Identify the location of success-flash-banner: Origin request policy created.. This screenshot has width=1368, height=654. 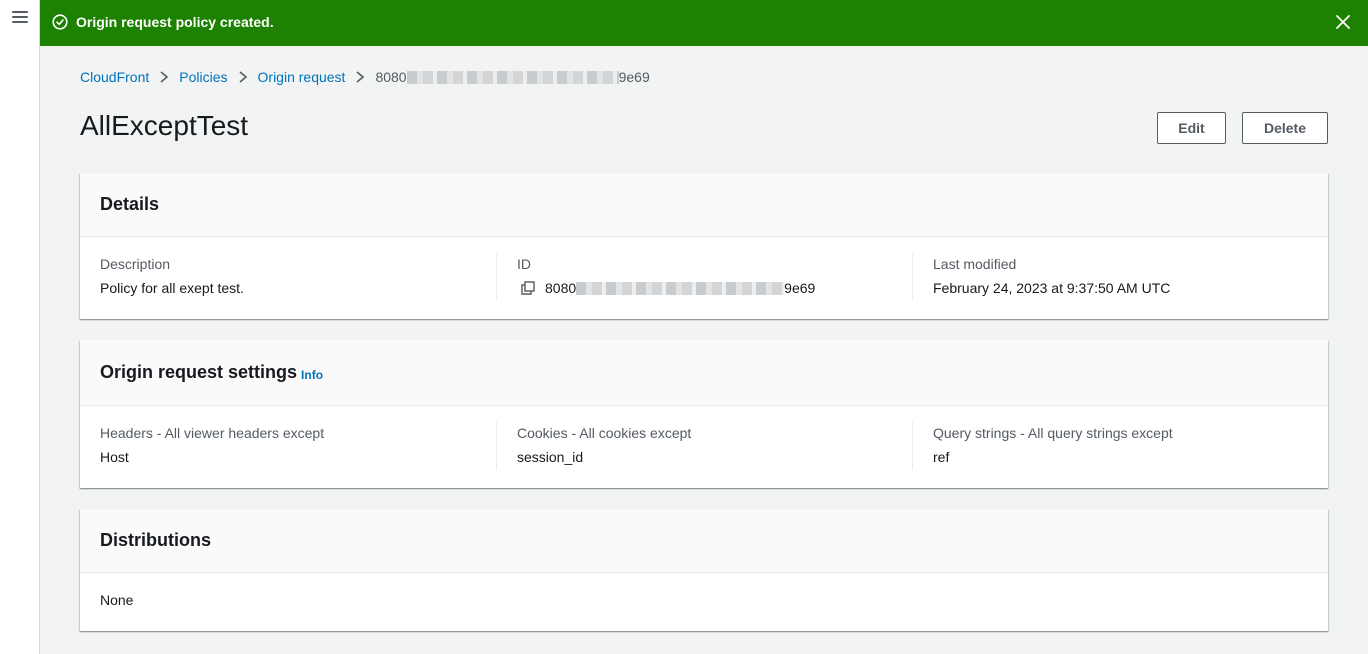
(704, 23).